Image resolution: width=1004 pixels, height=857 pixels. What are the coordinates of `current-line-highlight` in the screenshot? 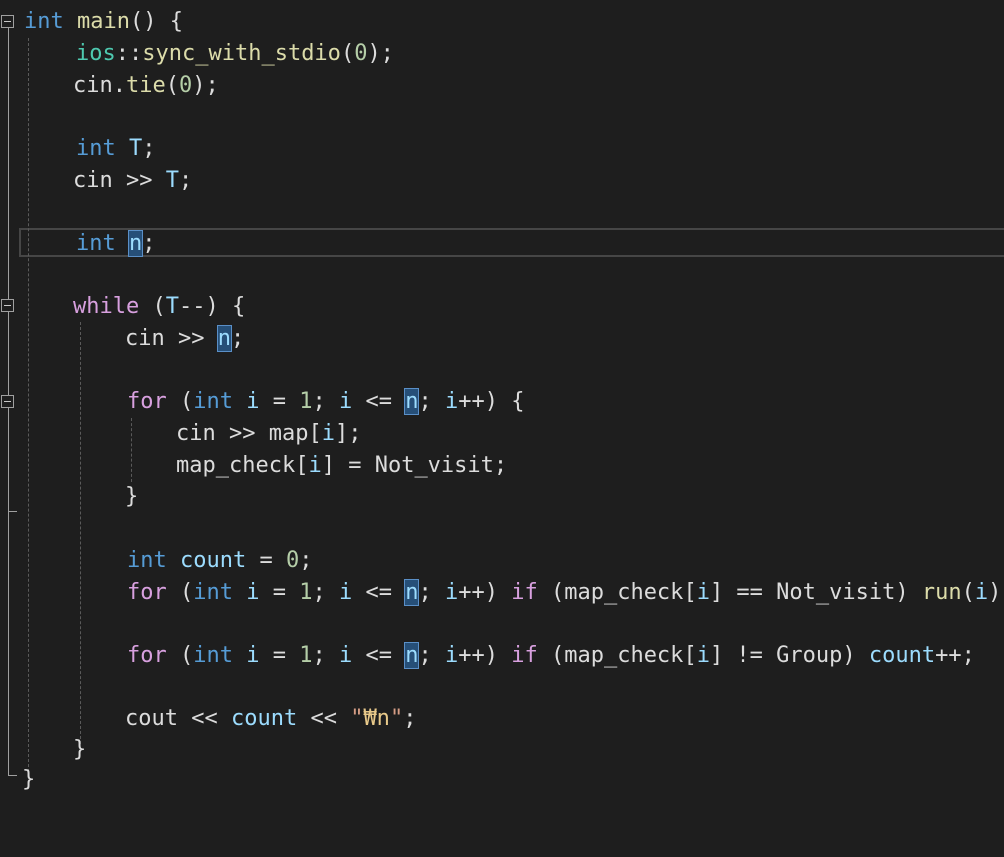 It's located at (511, 242).